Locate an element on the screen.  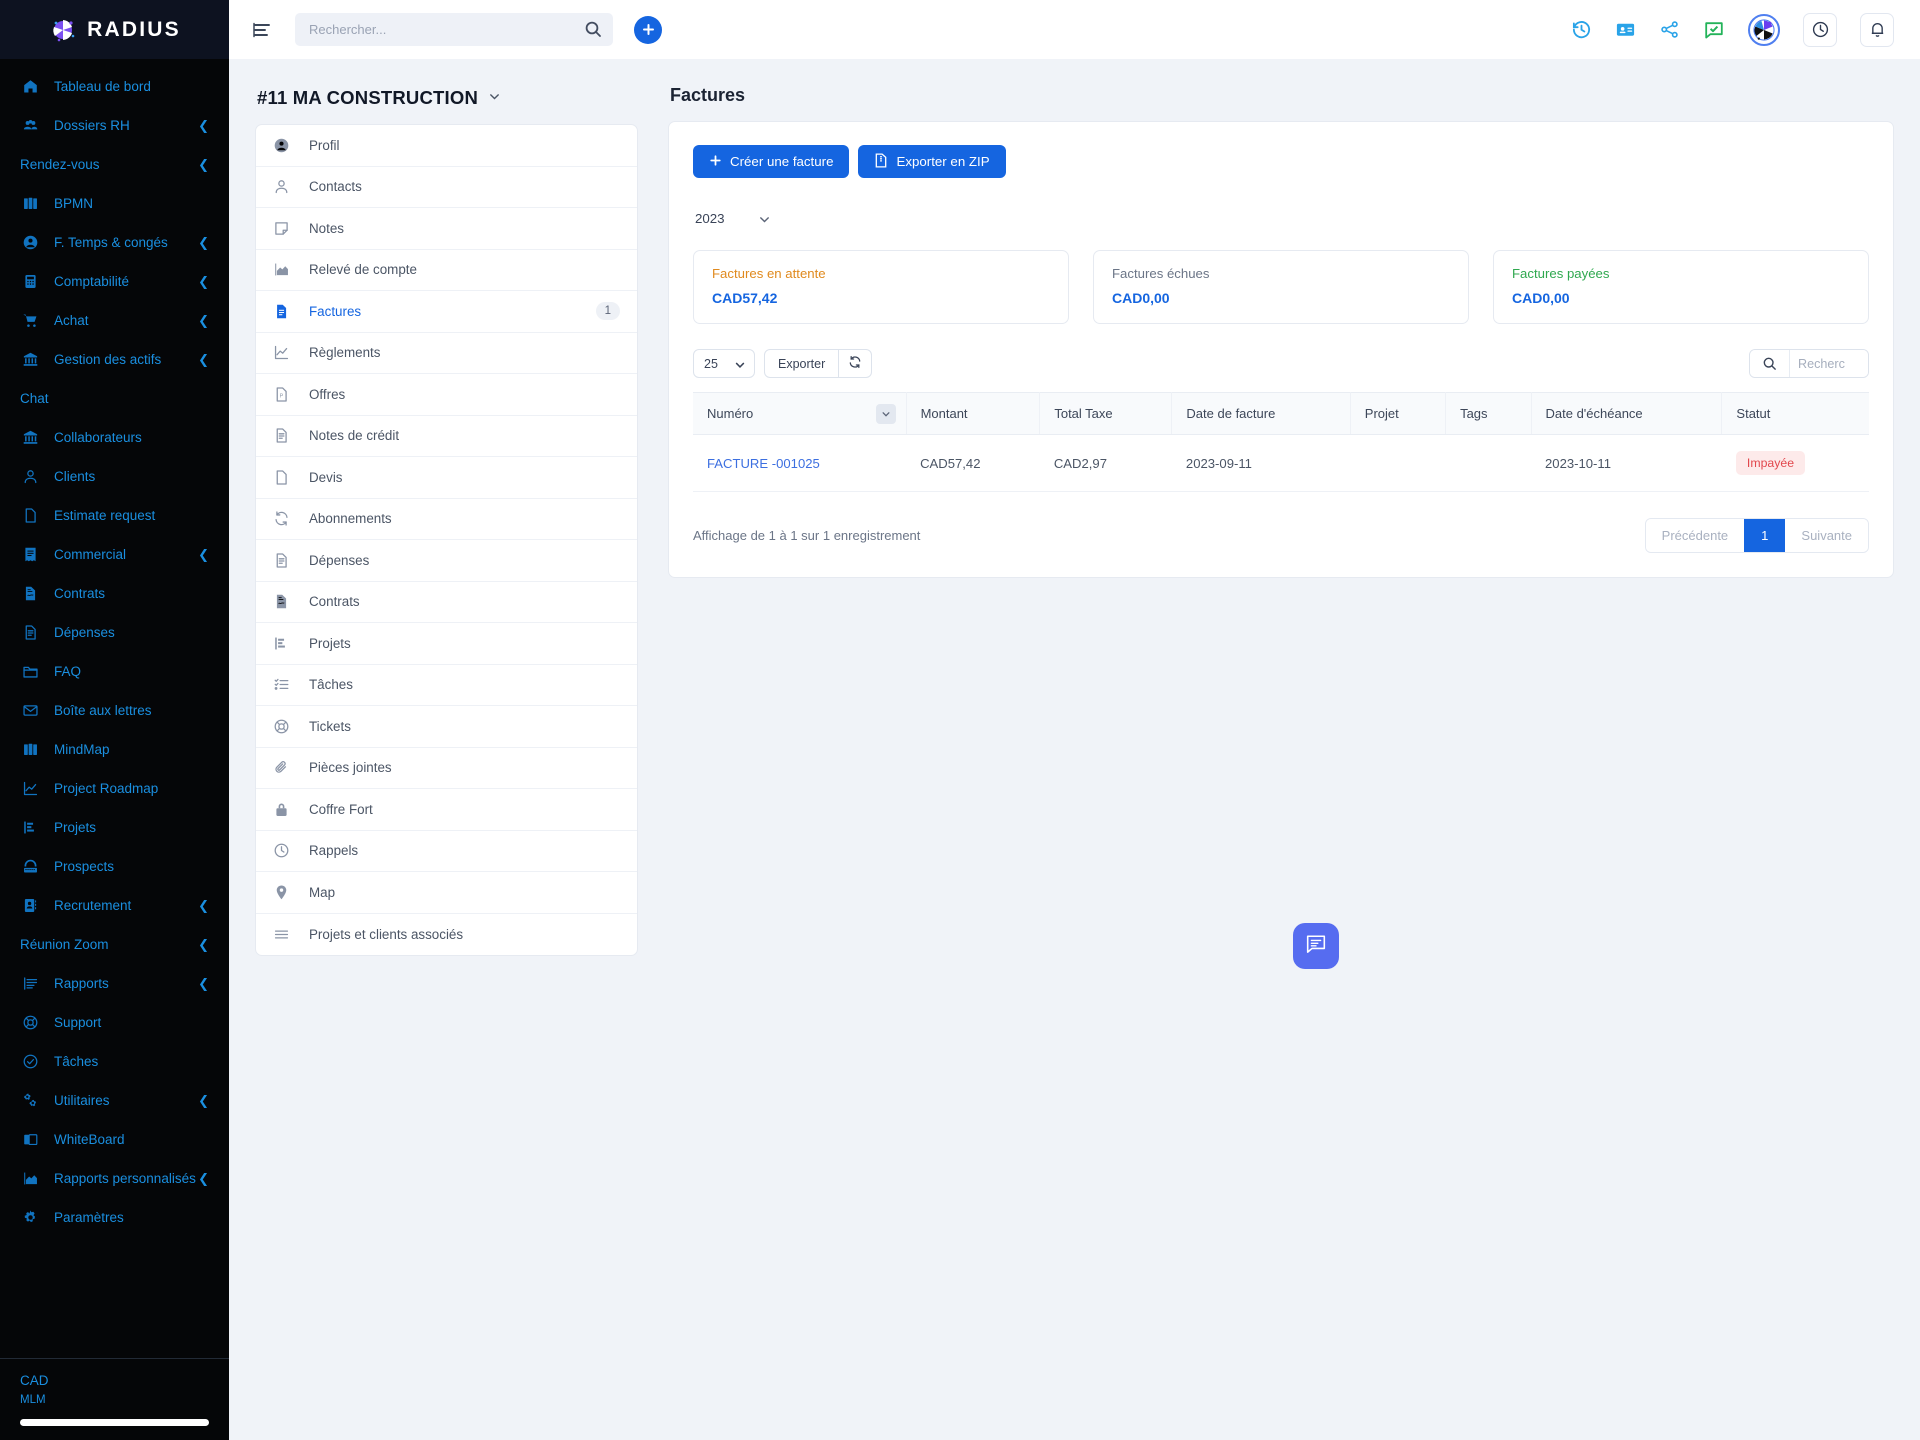
sidebar-item-contrats: Contrats is located at coordinates (114, 593).